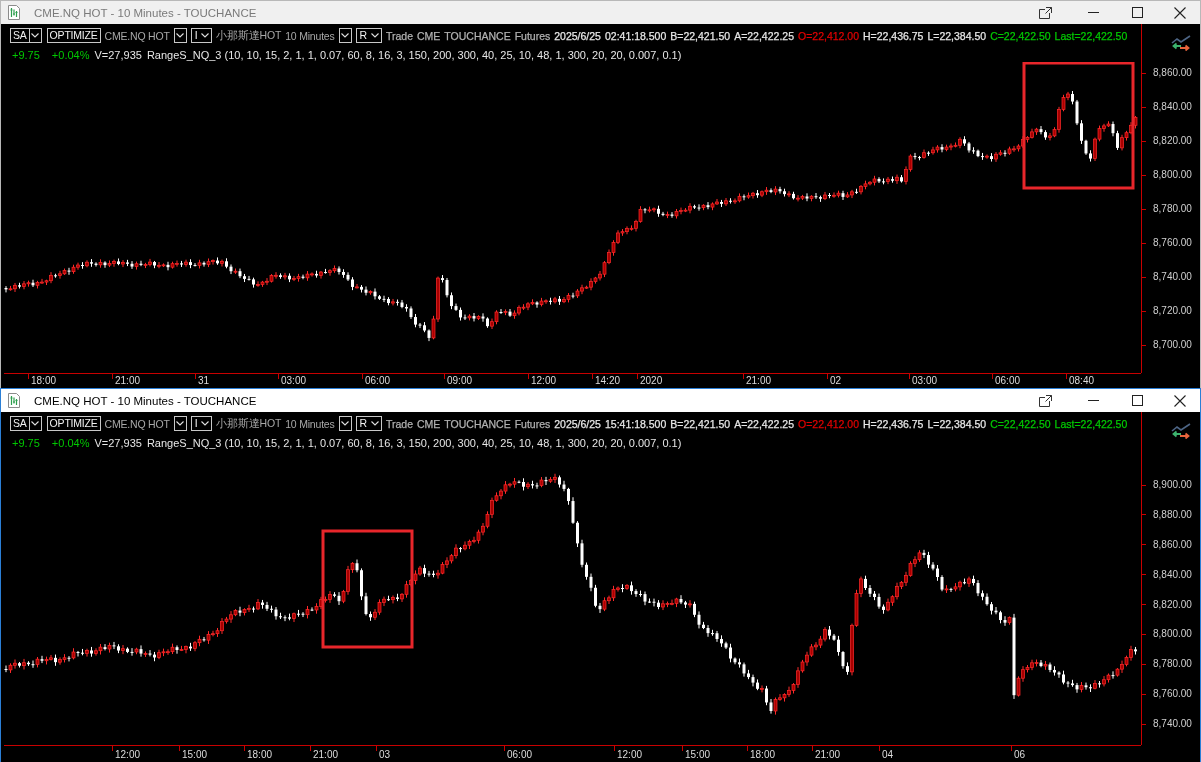 The width and height of the screenshot is (1201, 762). Describe the element at coordinates (635, 35) in the screenshot. I see `quote-text: 02:41:18.500` at that location.